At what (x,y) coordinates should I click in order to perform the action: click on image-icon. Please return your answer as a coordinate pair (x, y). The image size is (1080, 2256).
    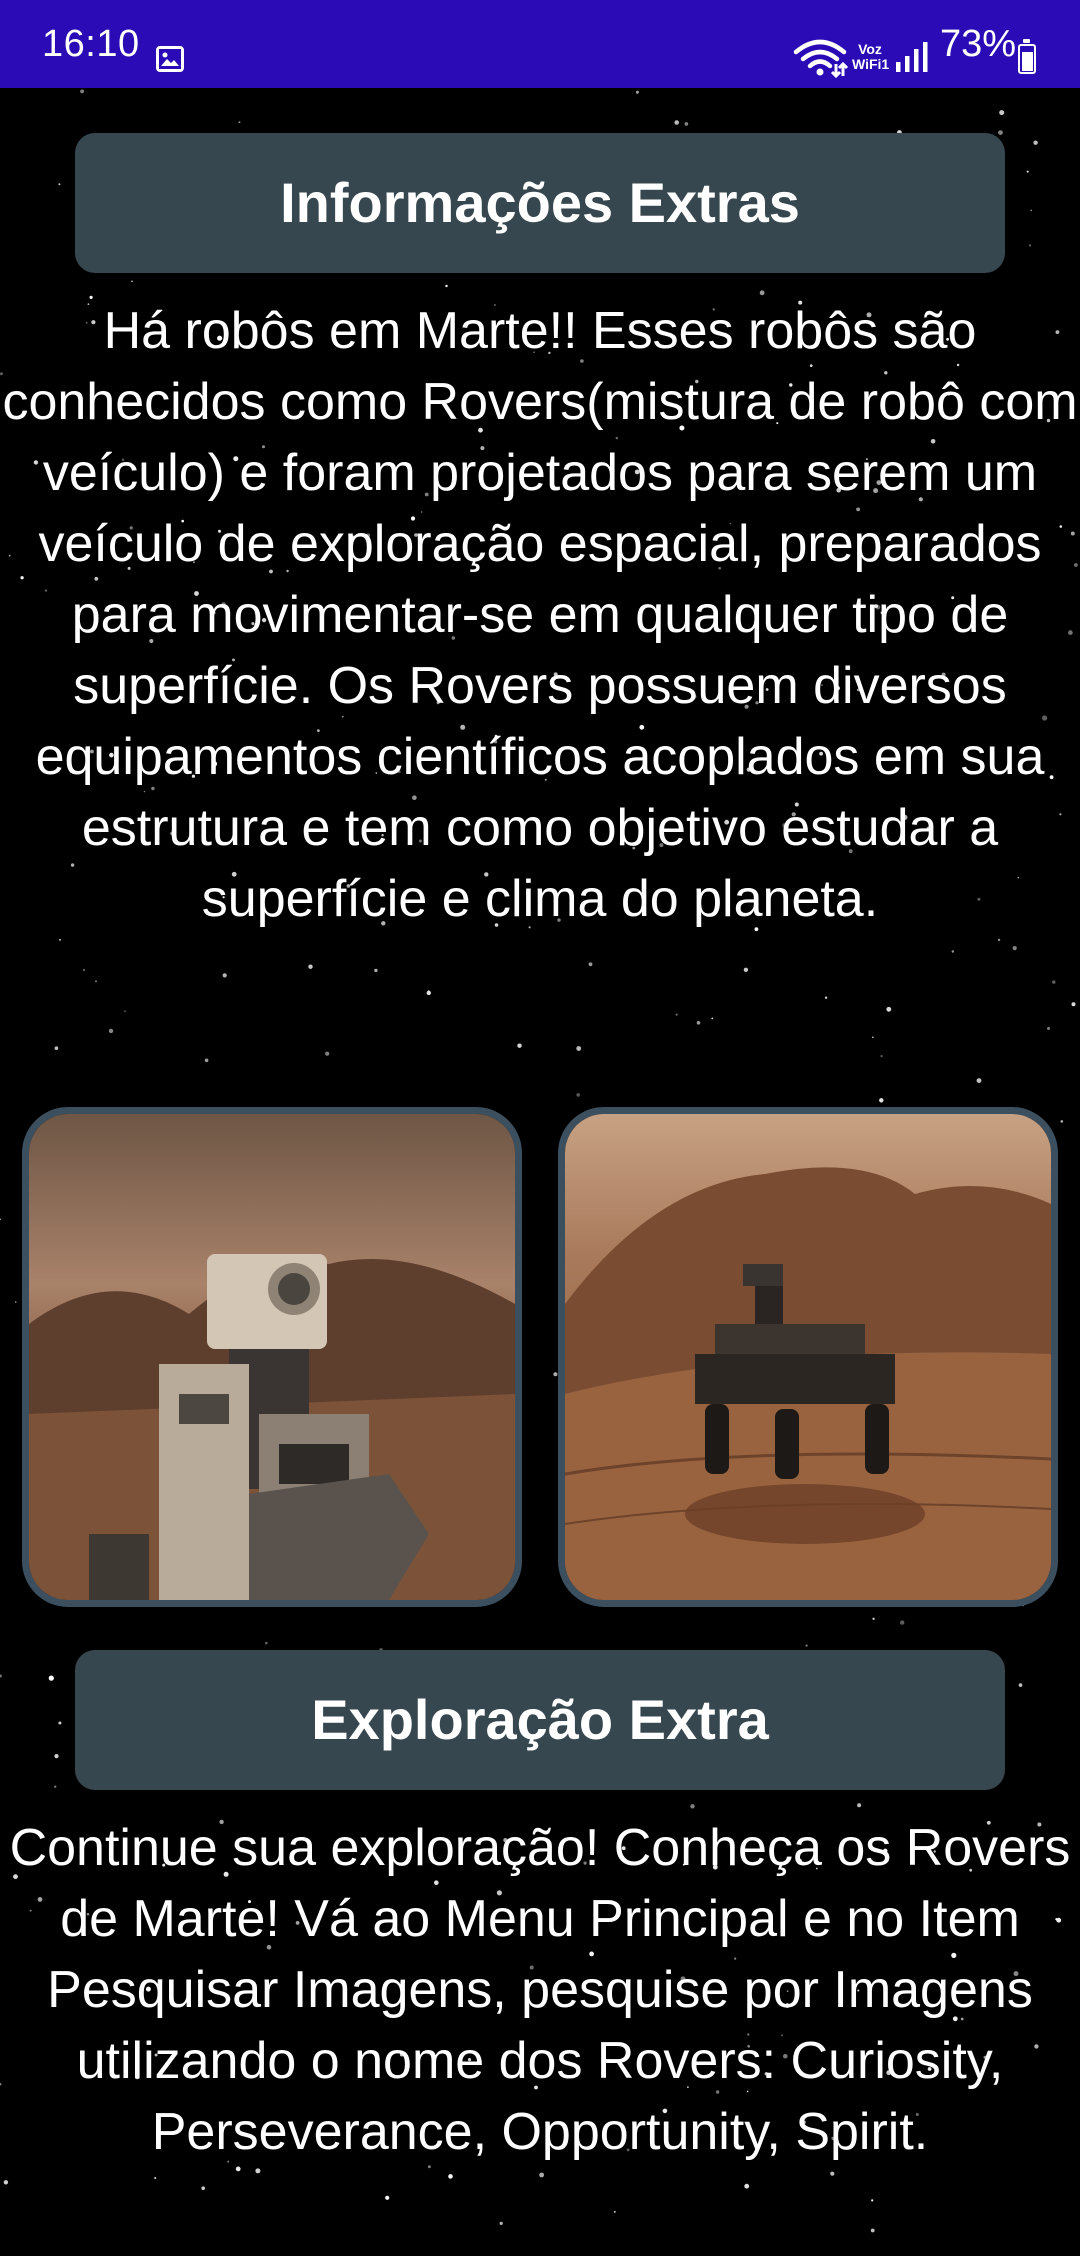
    Looking at the image, I should click on (170, 59).